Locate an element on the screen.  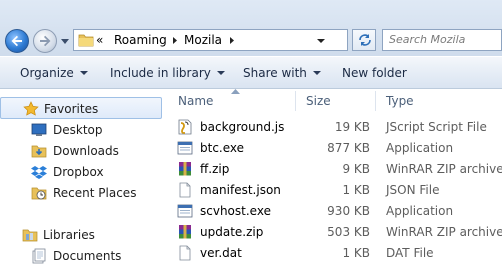
table-row: manifest.json 1 KB JSON File is located at coordinates (334, 190).